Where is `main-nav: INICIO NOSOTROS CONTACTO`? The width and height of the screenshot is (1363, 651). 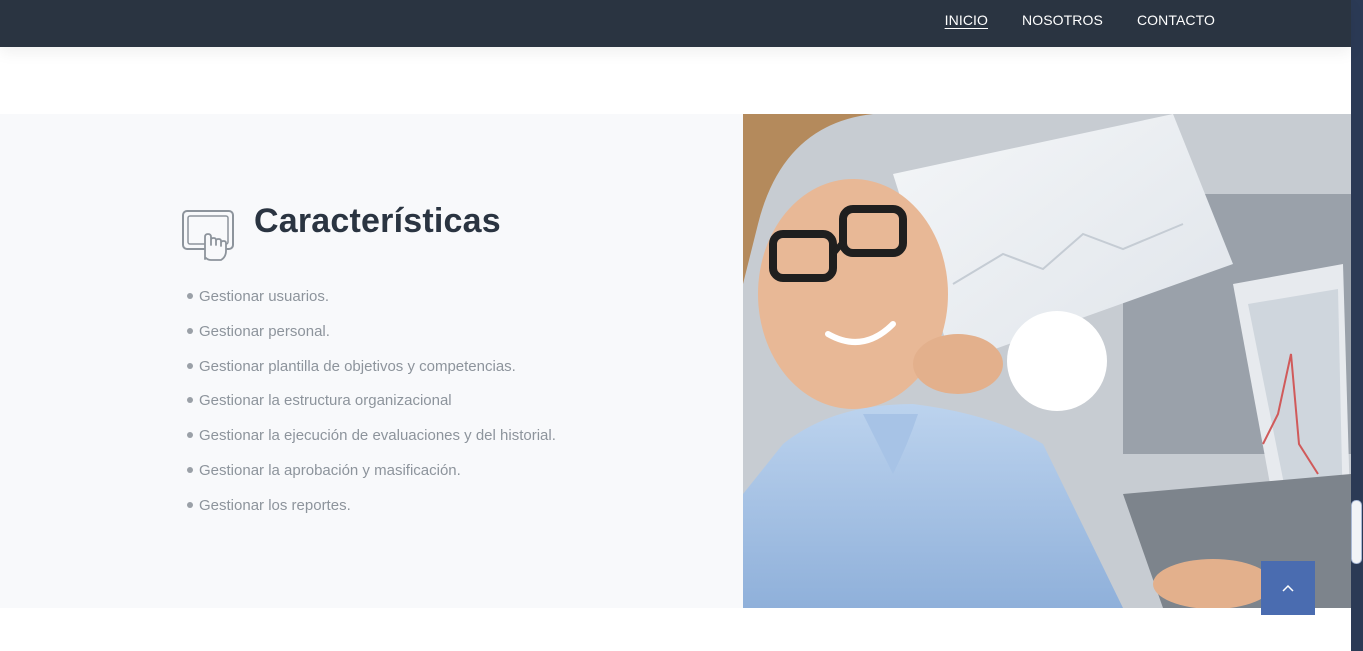
main-nav: INICIO NOSOTROS CONTACTO is located at coordinates (1063, 20).